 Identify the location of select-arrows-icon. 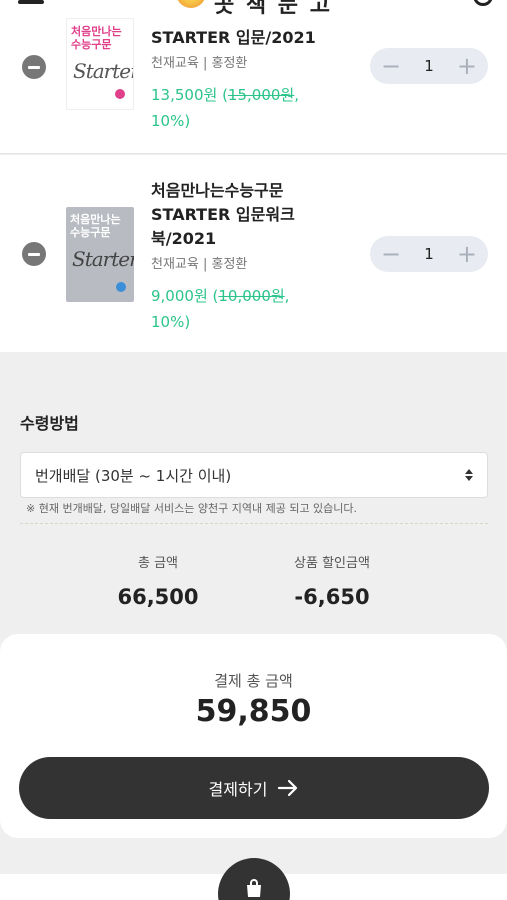
(469, 475).